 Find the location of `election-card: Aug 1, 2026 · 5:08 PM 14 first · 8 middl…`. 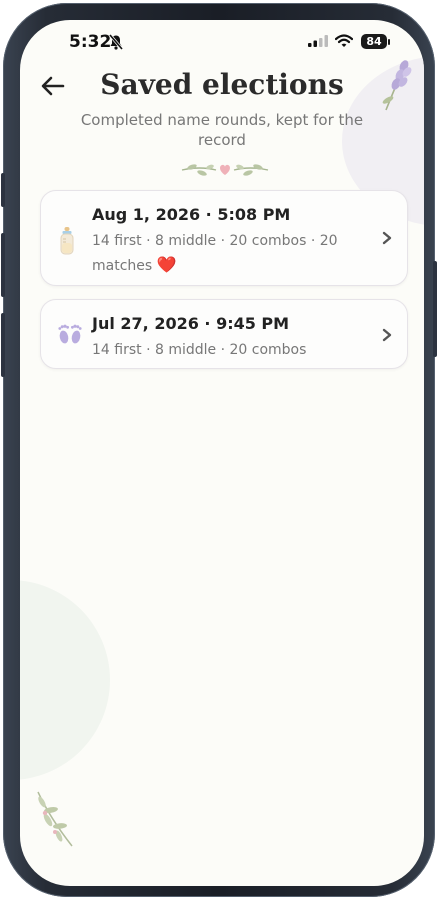

election-card: Aug 1, 2026 · 5:08 PM 14 first · 8 middl… is located at coordinates (224, 238).